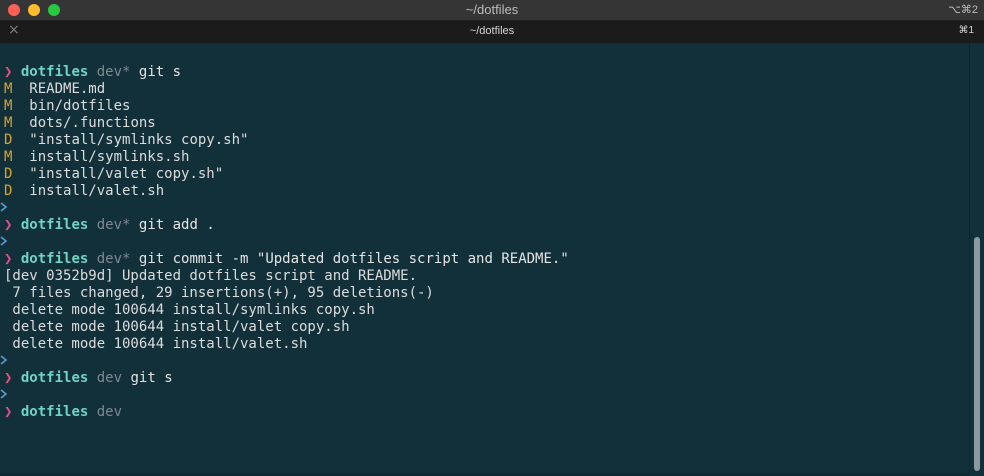 Image resolution: width=984 pixels, height=476 pixels. Describe the element at coordinates (88, 191) in the screenshot. I see `status-path: install/valet.sh` at that location.